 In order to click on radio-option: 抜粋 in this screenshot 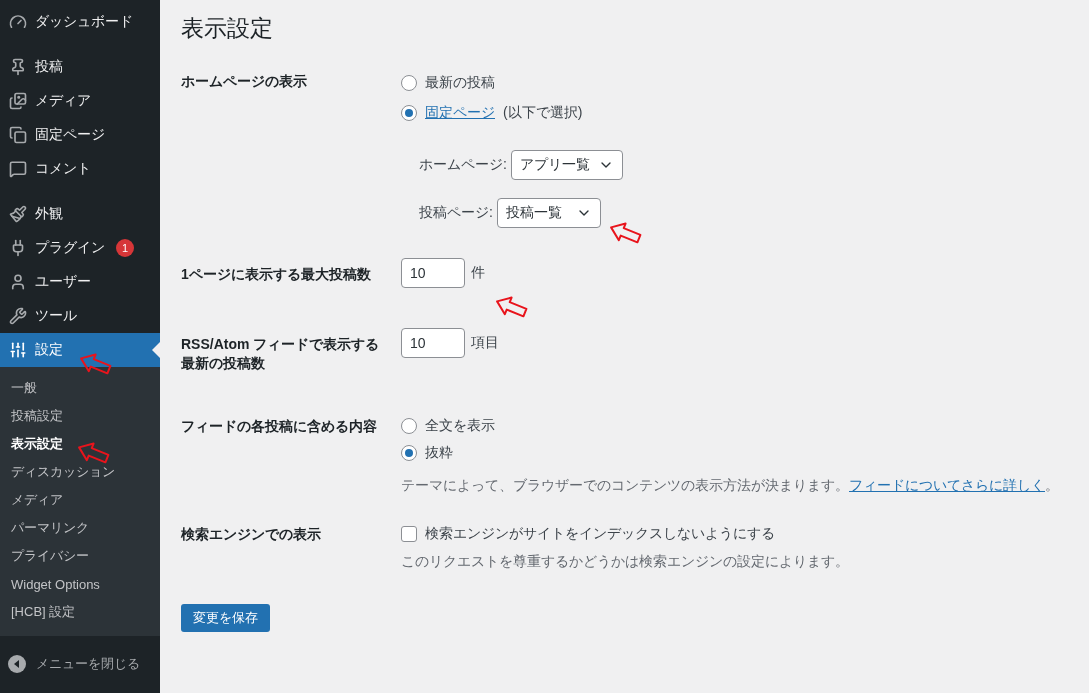, I will do `click(730, 453)`.